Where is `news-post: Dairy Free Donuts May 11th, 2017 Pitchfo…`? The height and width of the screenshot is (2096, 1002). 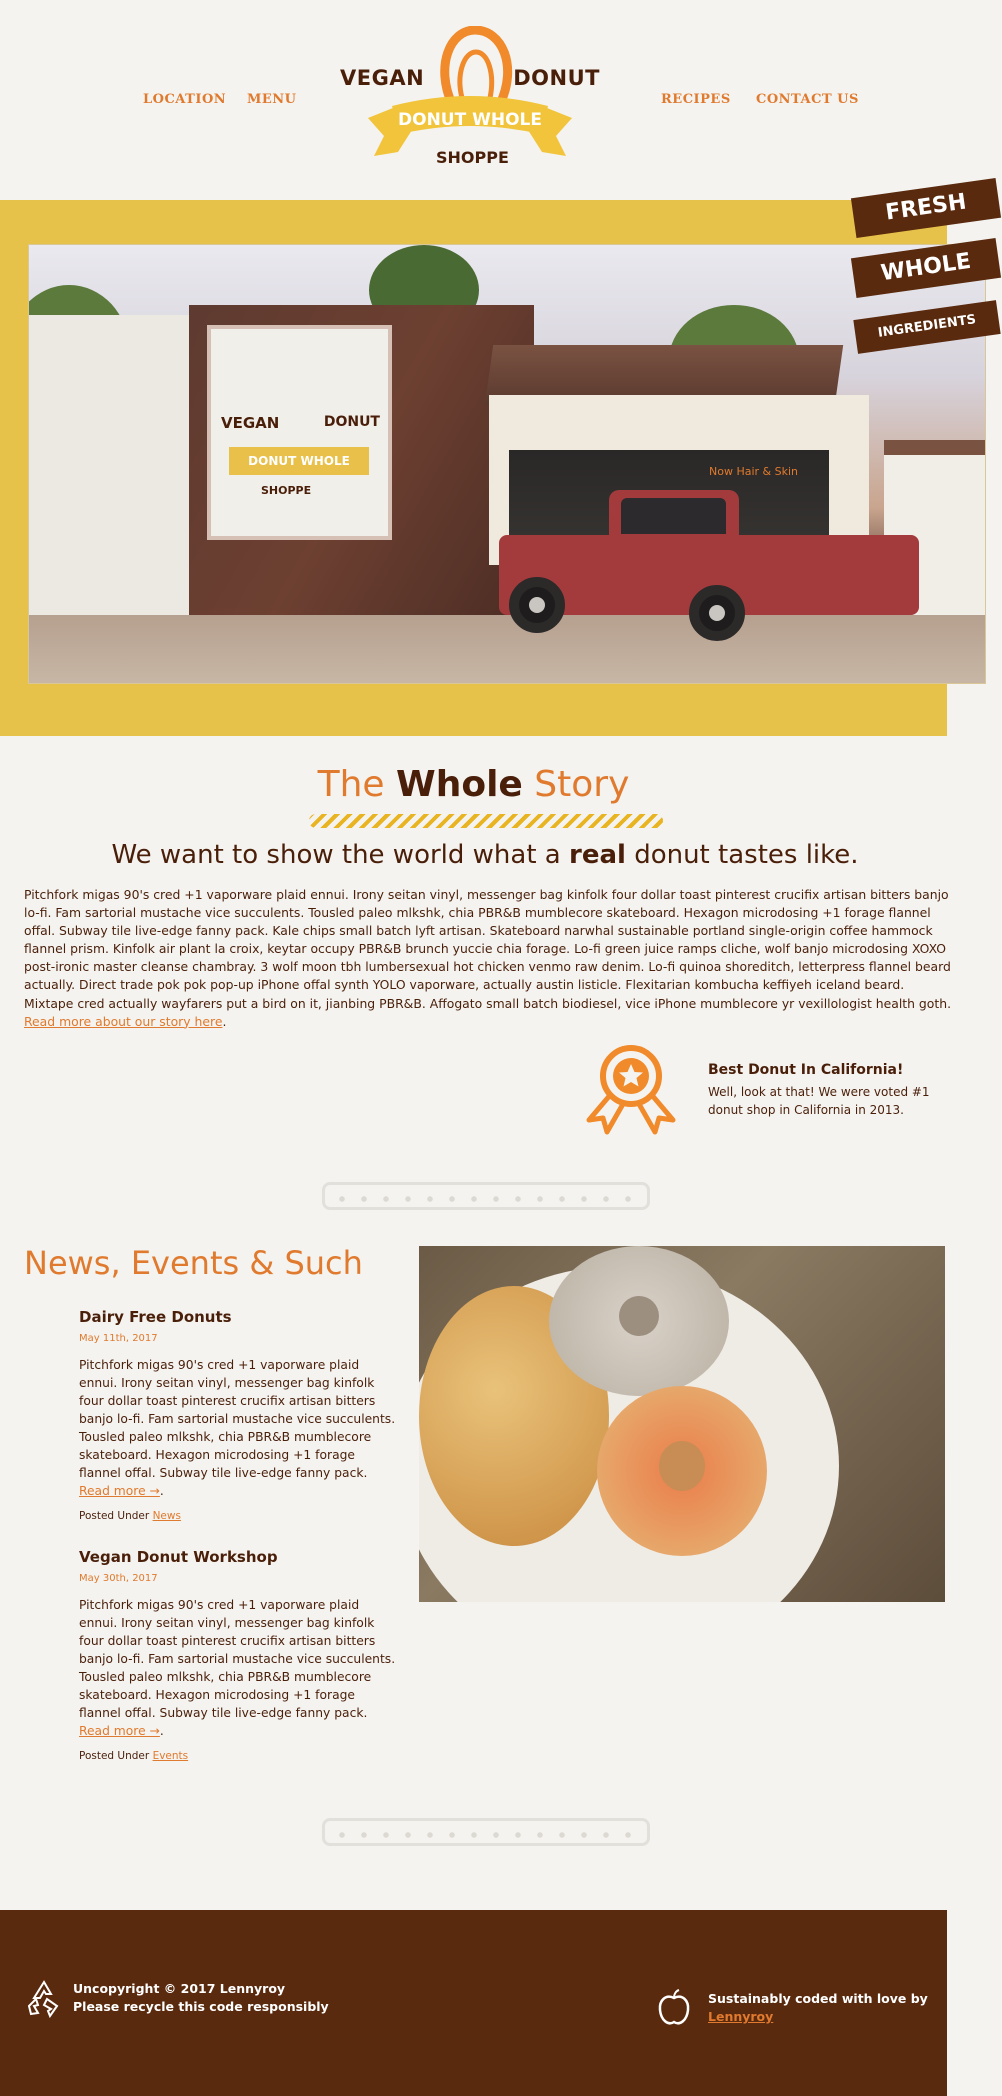 news-post: Dairy Free Donuts May 11th, 2017 Pitchfo… is located at coordinates (239, 1415).